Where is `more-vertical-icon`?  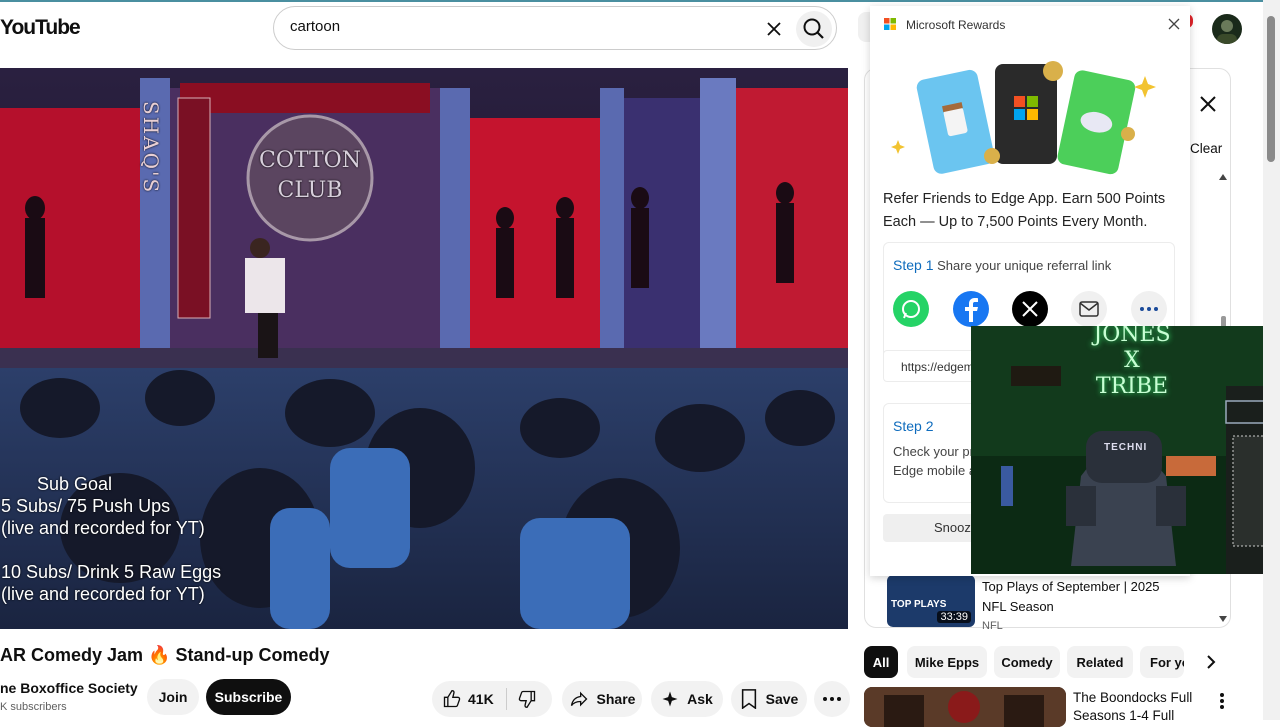 more-vertical-icon is located at coordinates (1222, 701).